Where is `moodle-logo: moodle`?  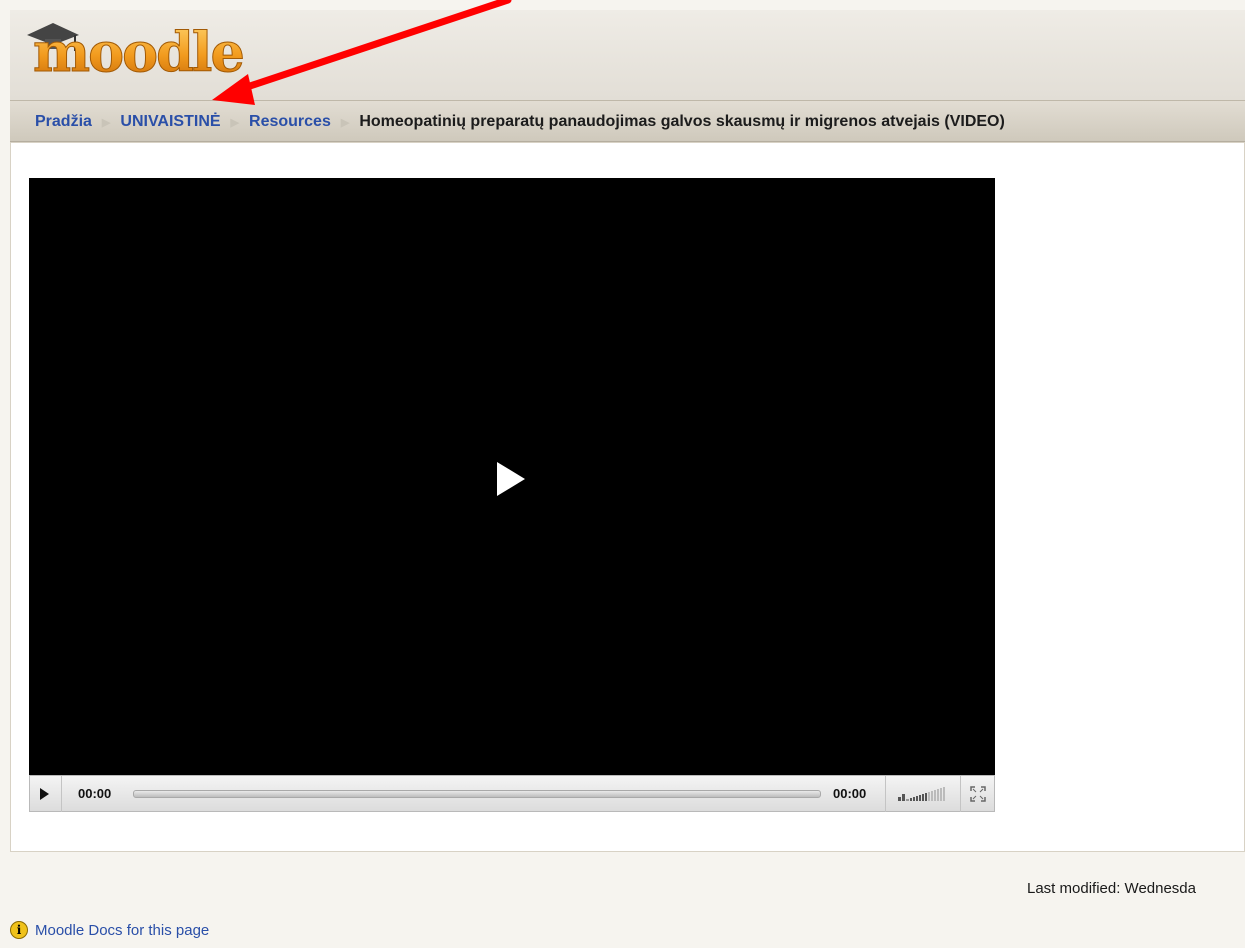 moodle-logo: moodle is located at coordinates (175, 44).